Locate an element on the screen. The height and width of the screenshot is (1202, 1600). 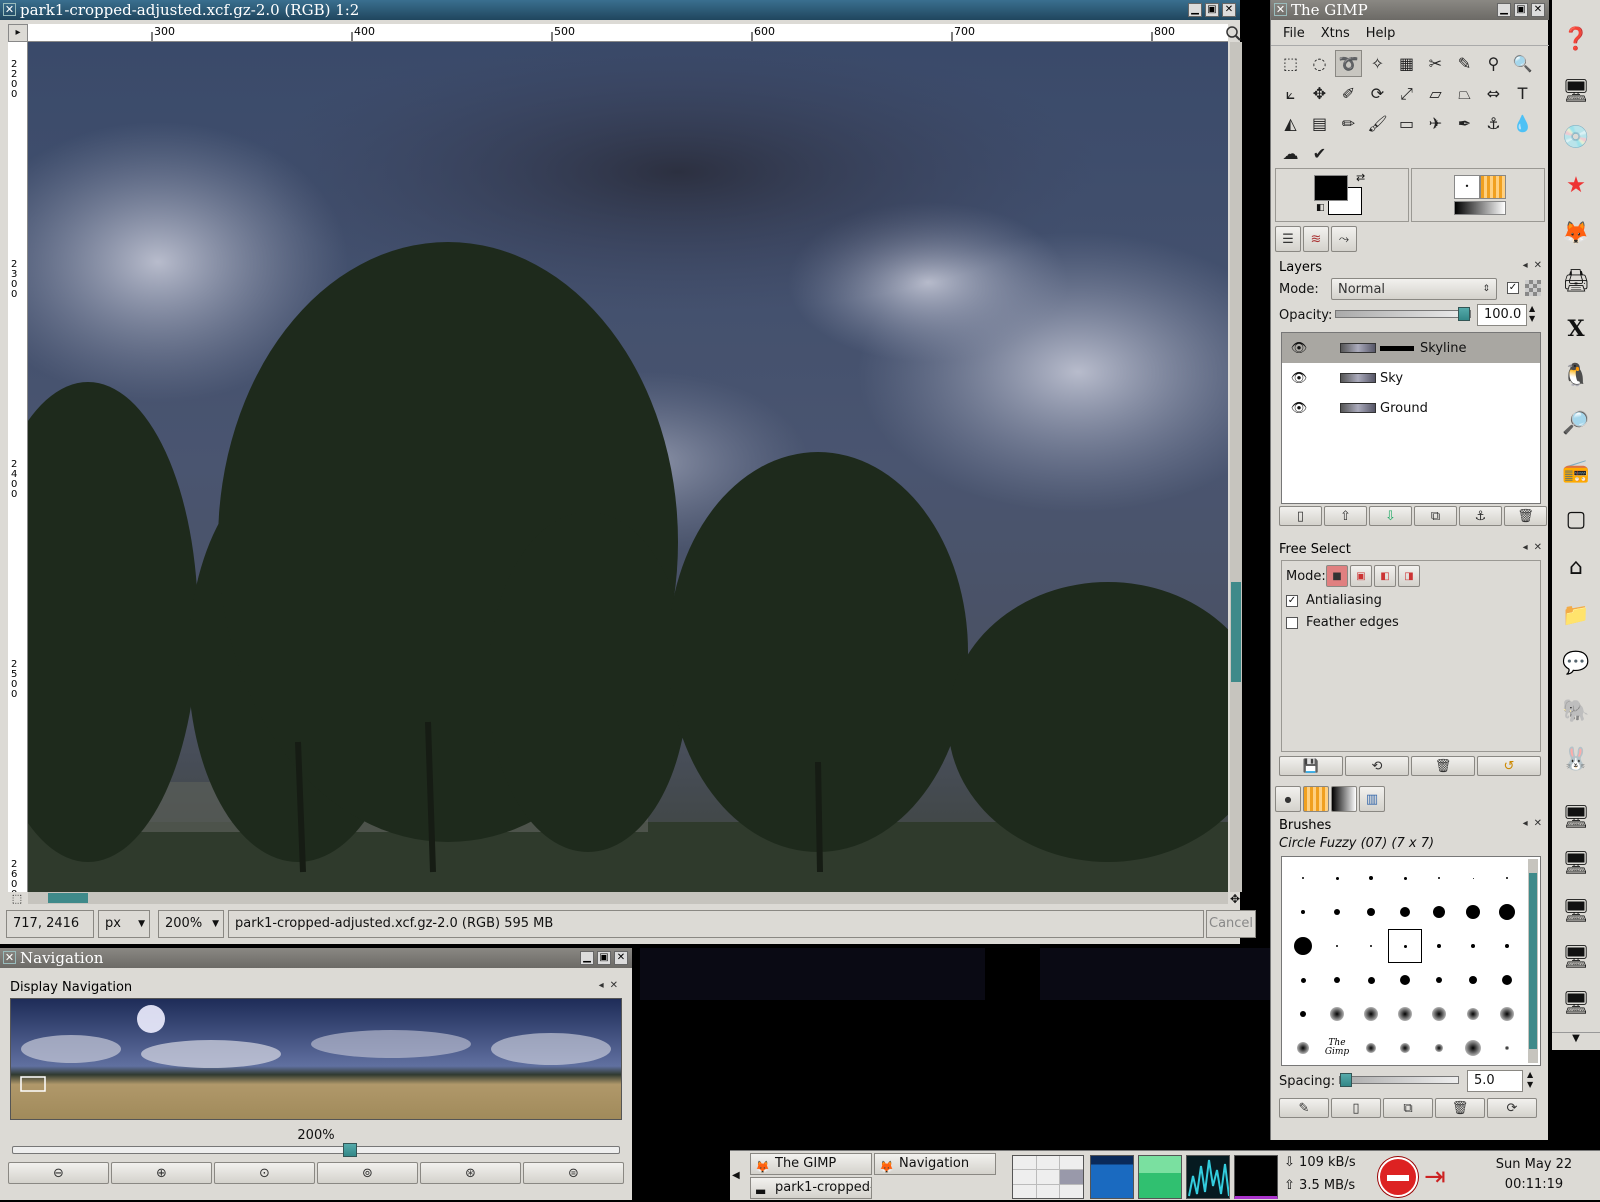
messenger-launcher-icon: 💬 is located at coordinates (1576, 663).